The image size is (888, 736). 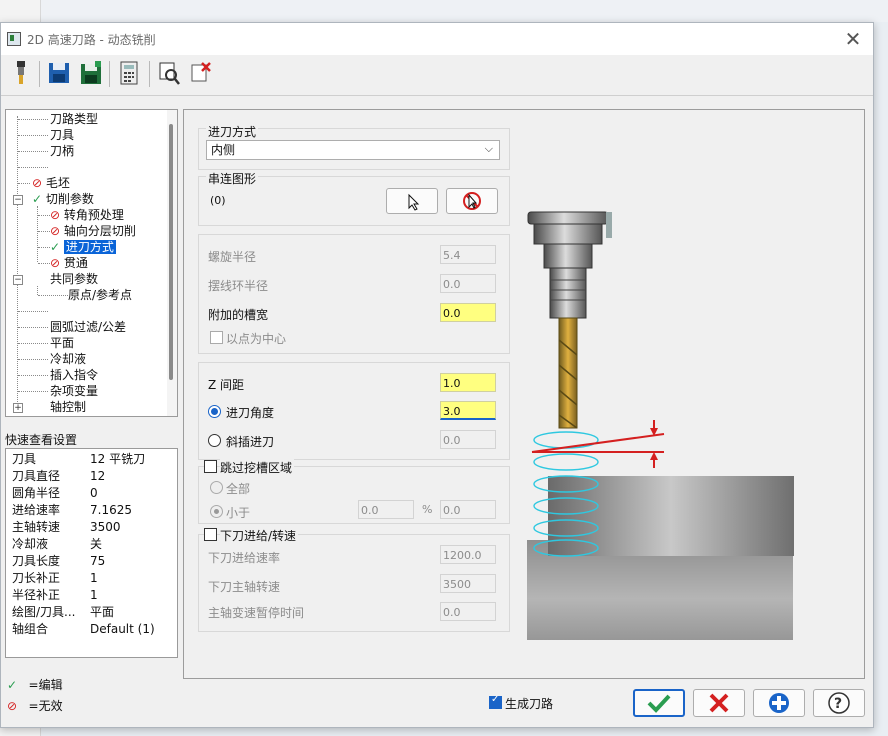 I want to click on tree-item-label: 刀柄, so click(x=62, y=151).